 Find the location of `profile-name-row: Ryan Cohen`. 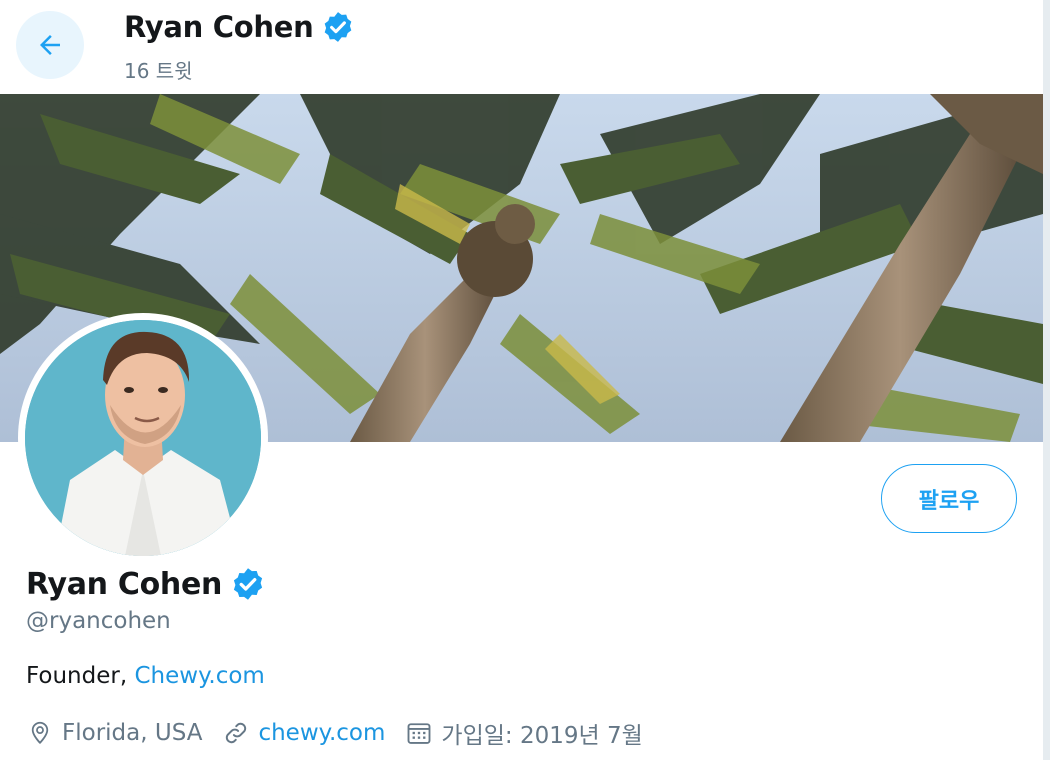

profile-name-row: Ryan Cohen is located at coordinates (146, 584).